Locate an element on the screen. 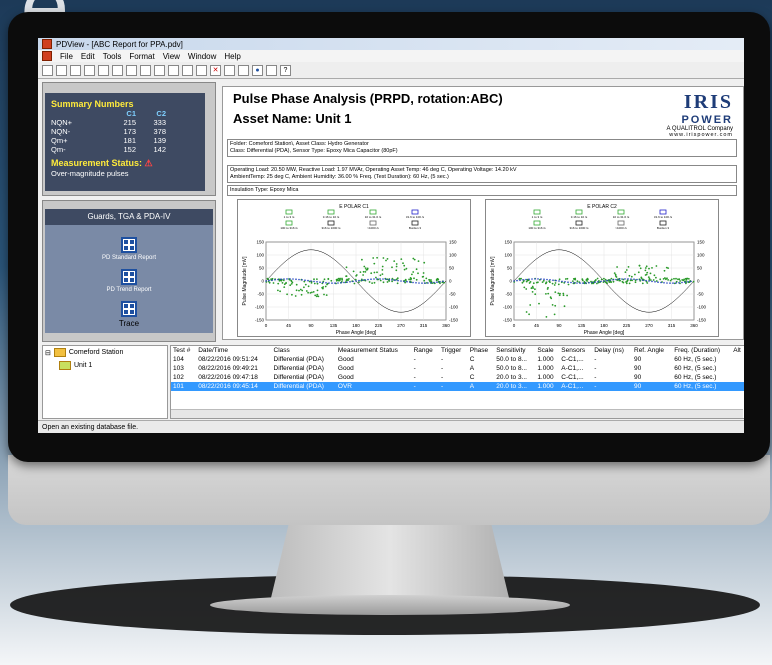 This screenshot has height=665, width=772. column-header: Delay (ns) is located at coordinates (612, 350).